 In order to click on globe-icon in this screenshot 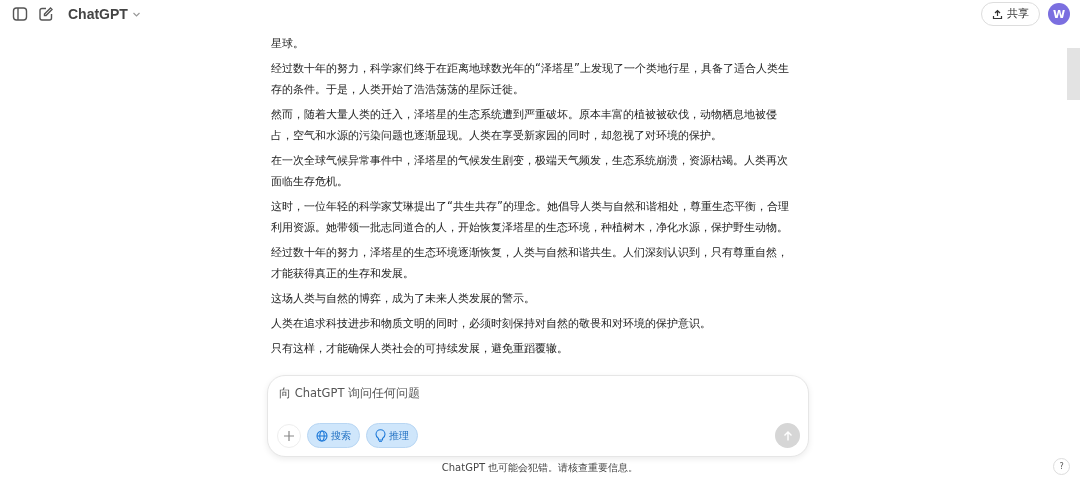, I will do `click(322, 435)`.